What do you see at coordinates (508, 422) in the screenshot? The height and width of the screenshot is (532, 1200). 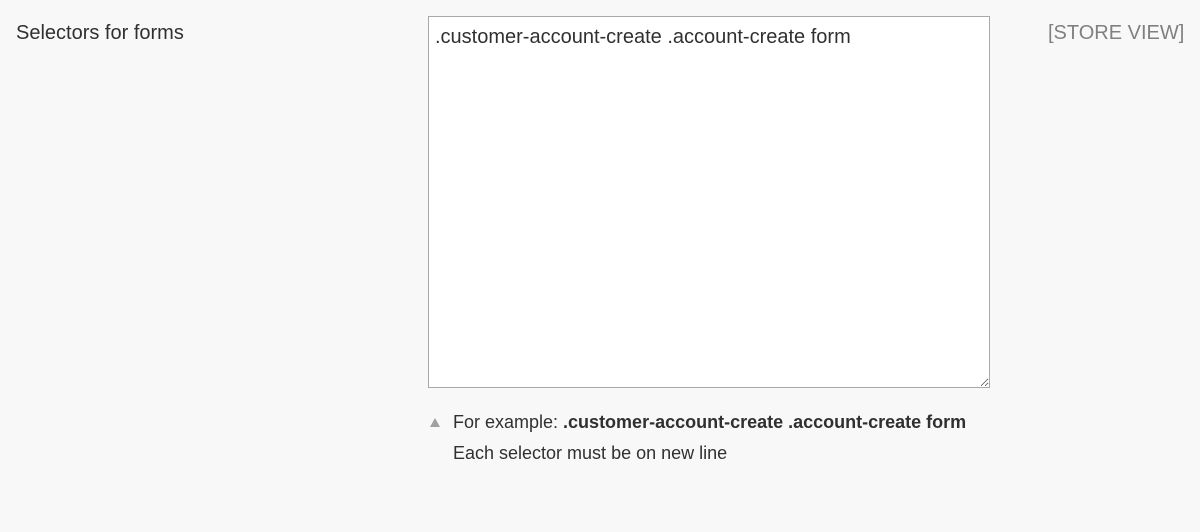 I see `note-example-prefix: For example:` at bounding box center [508, 422].